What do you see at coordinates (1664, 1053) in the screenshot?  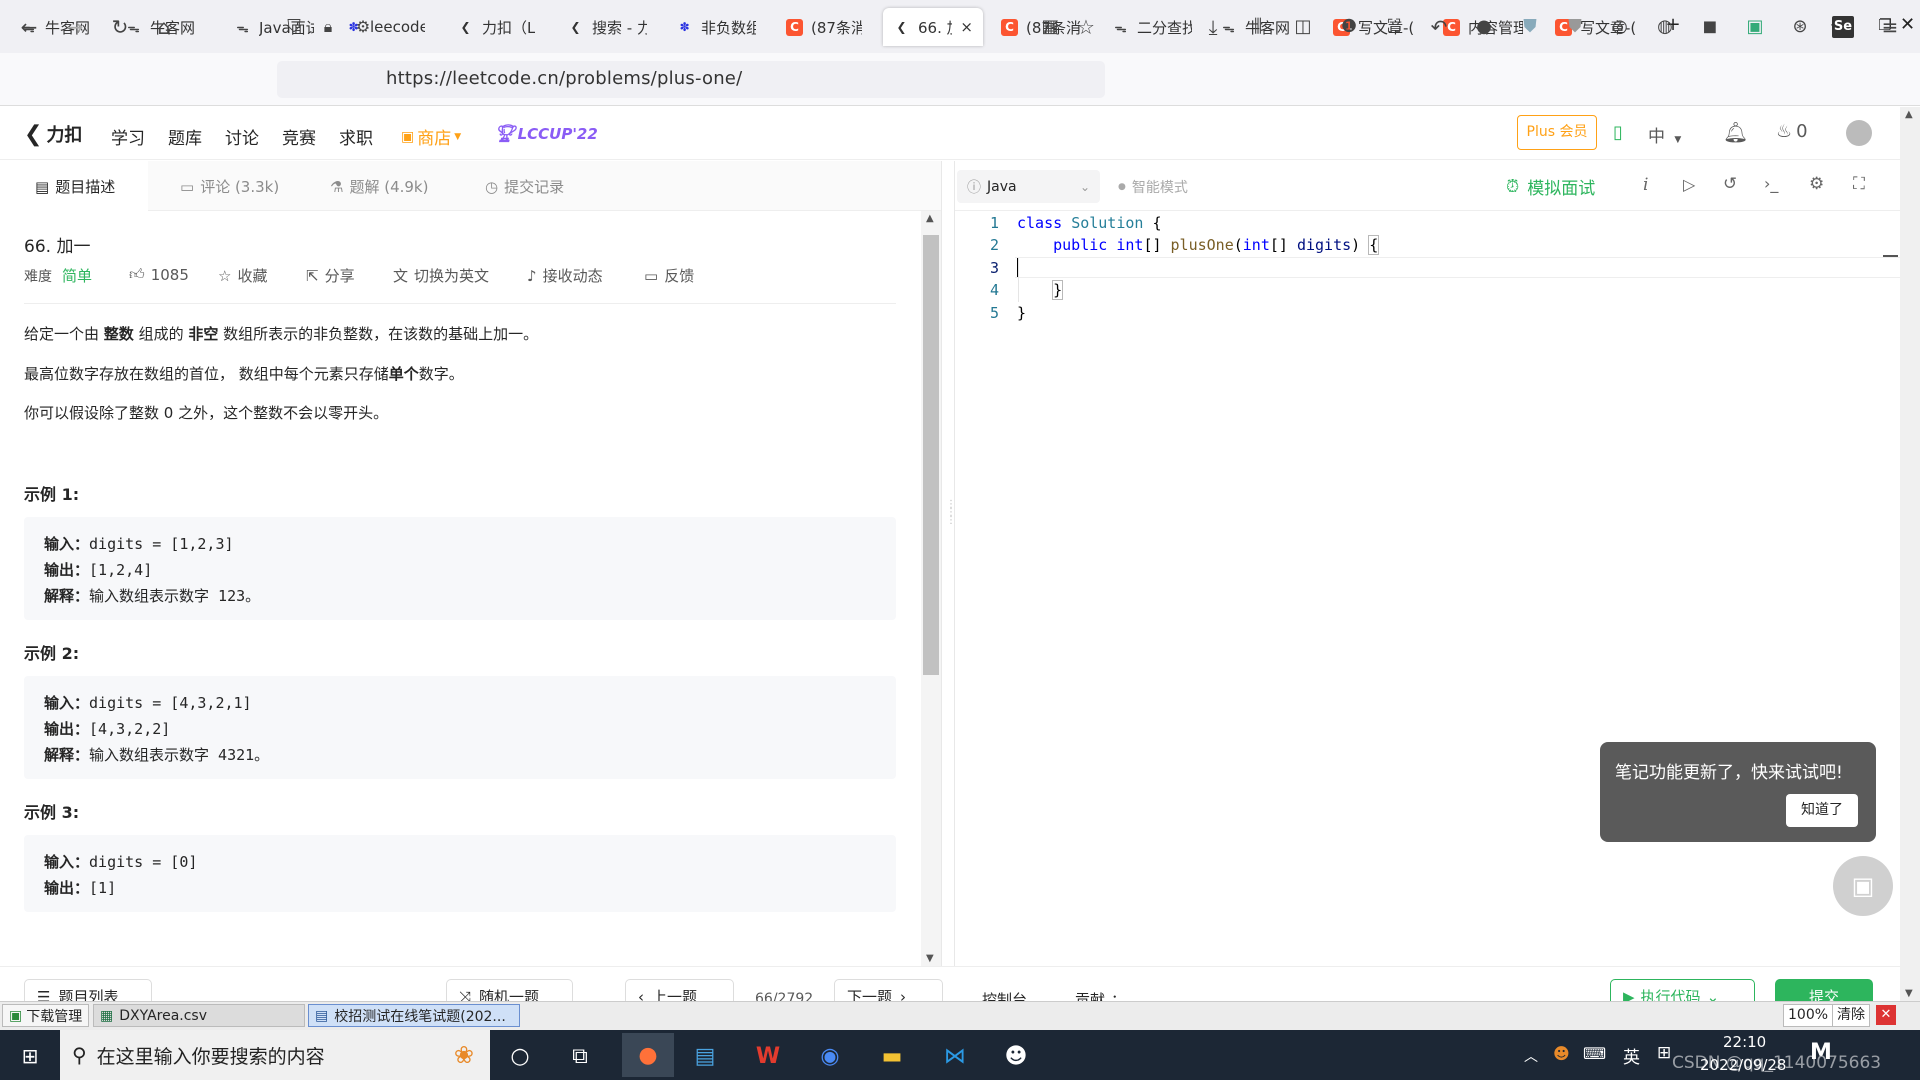 I see `ime-mode-icon: ⊞` at bounding box center [1664, 1053].